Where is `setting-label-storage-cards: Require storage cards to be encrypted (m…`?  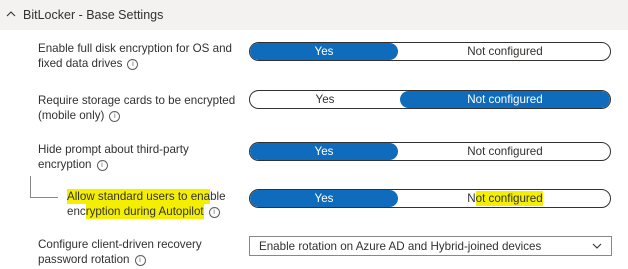
setting-label-storage-cards: Require storage cards to be encrypted (m… is located at coordinates (137, 108).